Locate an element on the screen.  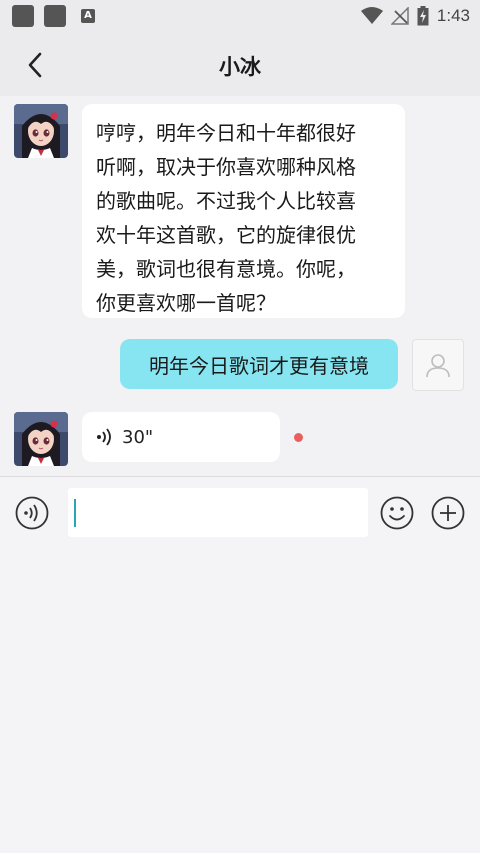
emoji-button is located at coordinates (397, 513).